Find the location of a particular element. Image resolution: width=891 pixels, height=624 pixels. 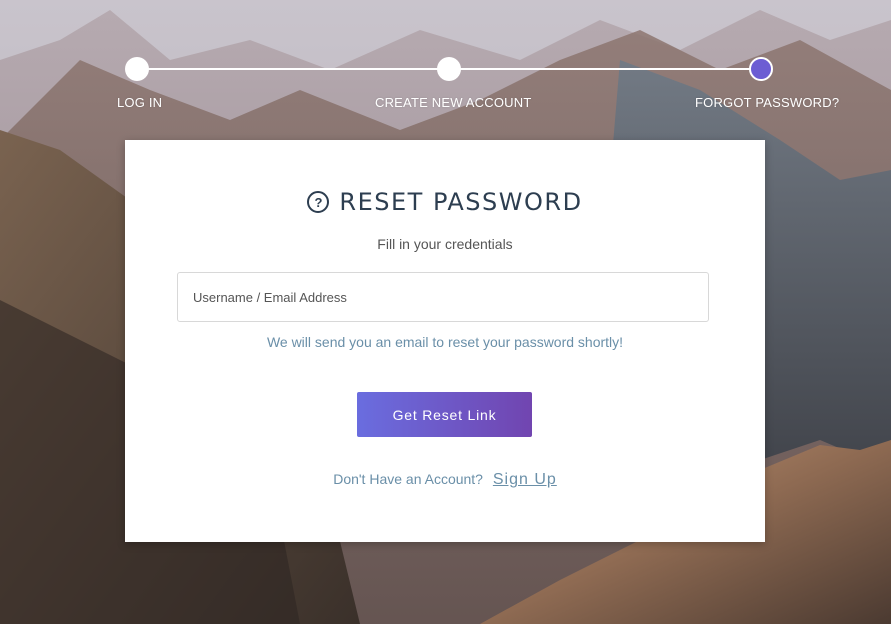

step-dot-forgot-password is located at coordinates (761, 69).